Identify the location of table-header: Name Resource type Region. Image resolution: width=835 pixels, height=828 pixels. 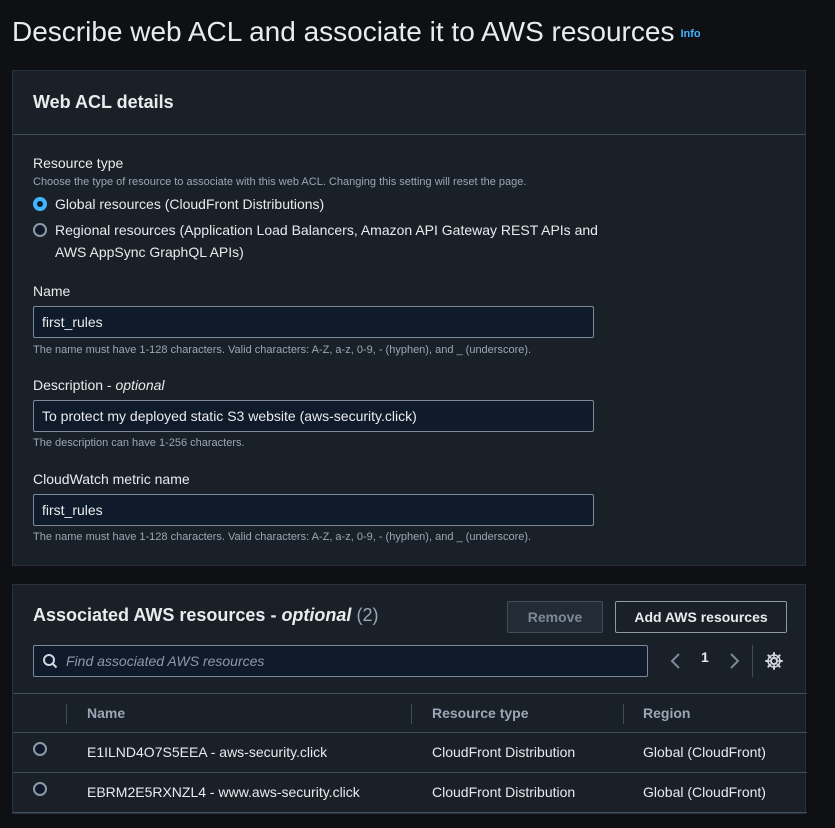
(410, 713).